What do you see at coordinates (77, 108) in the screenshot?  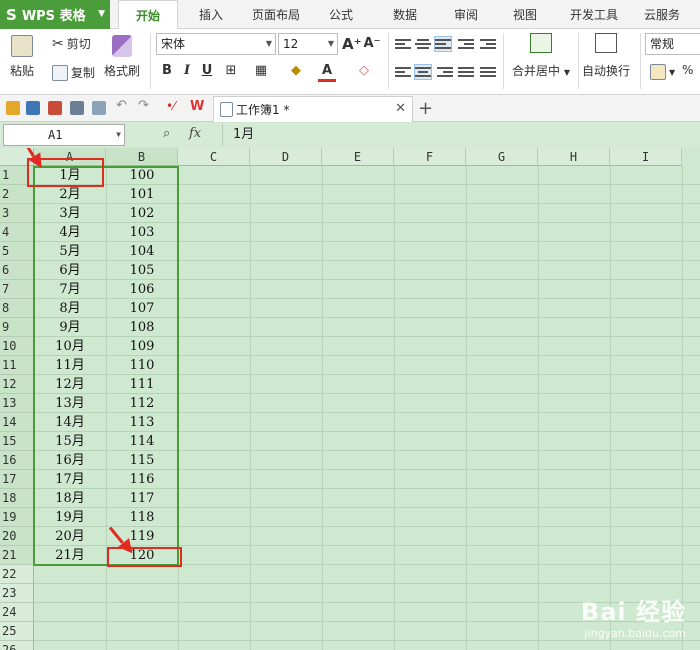 I see `print-icon` at bounding box center [77, 108].